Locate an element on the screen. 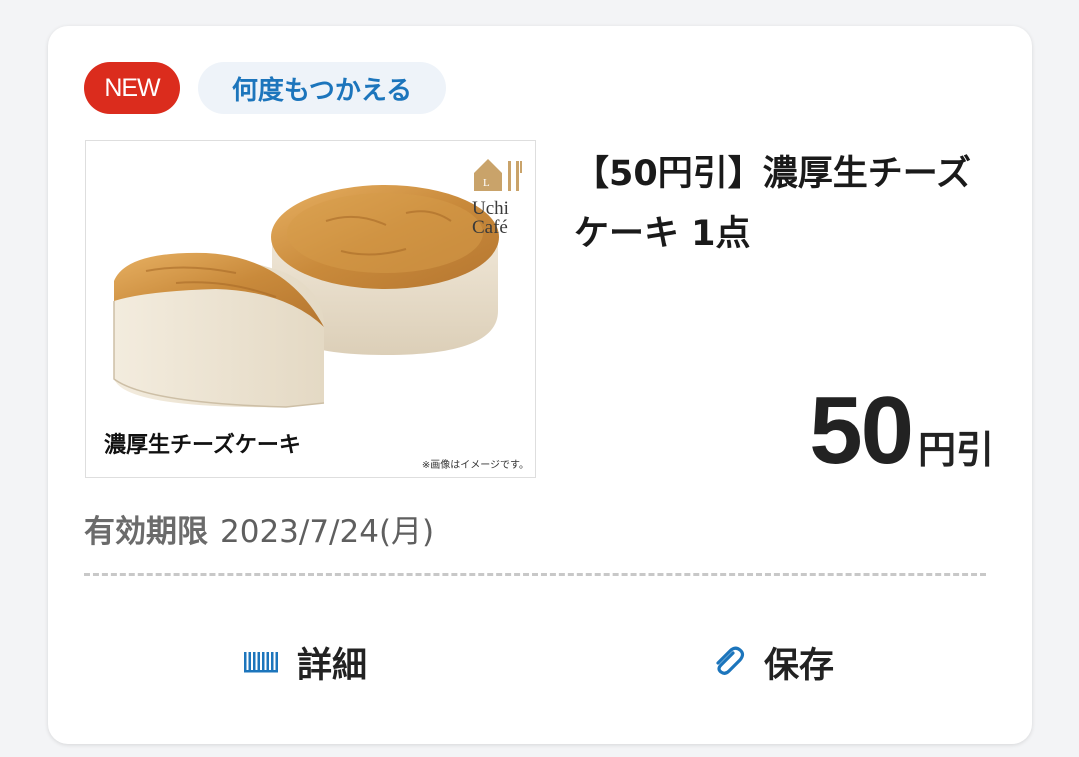  expiry-row: 有効期限 2023/7/24(月) is located at coordinates (259, 528).